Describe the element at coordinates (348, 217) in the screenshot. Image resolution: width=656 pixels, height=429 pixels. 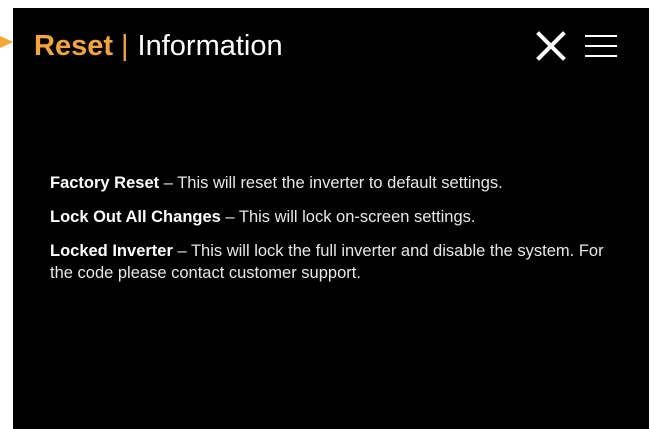
I see `info-description: – This will lock on-screen settings.` at that location.